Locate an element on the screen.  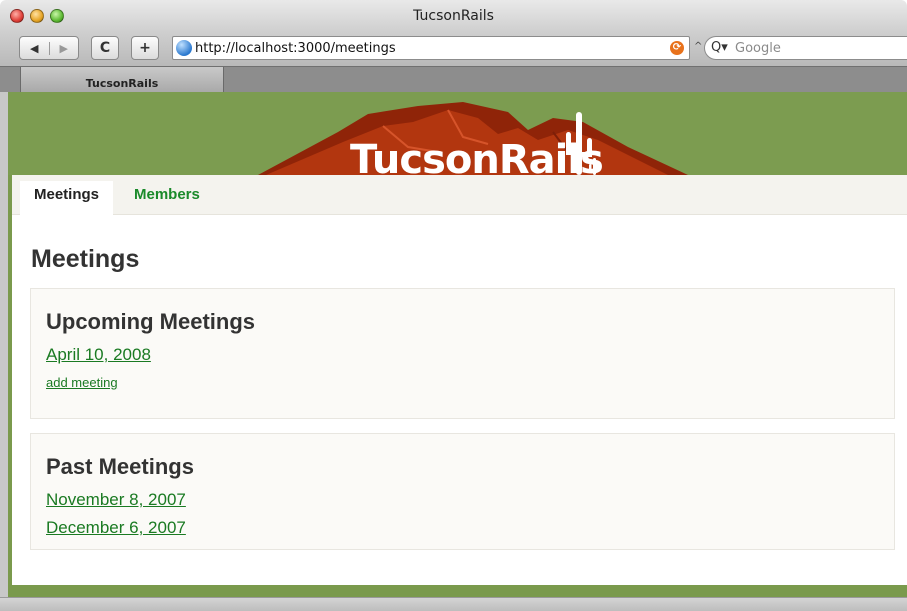
forward-button: ▶ is located at coordinates (63, 48).